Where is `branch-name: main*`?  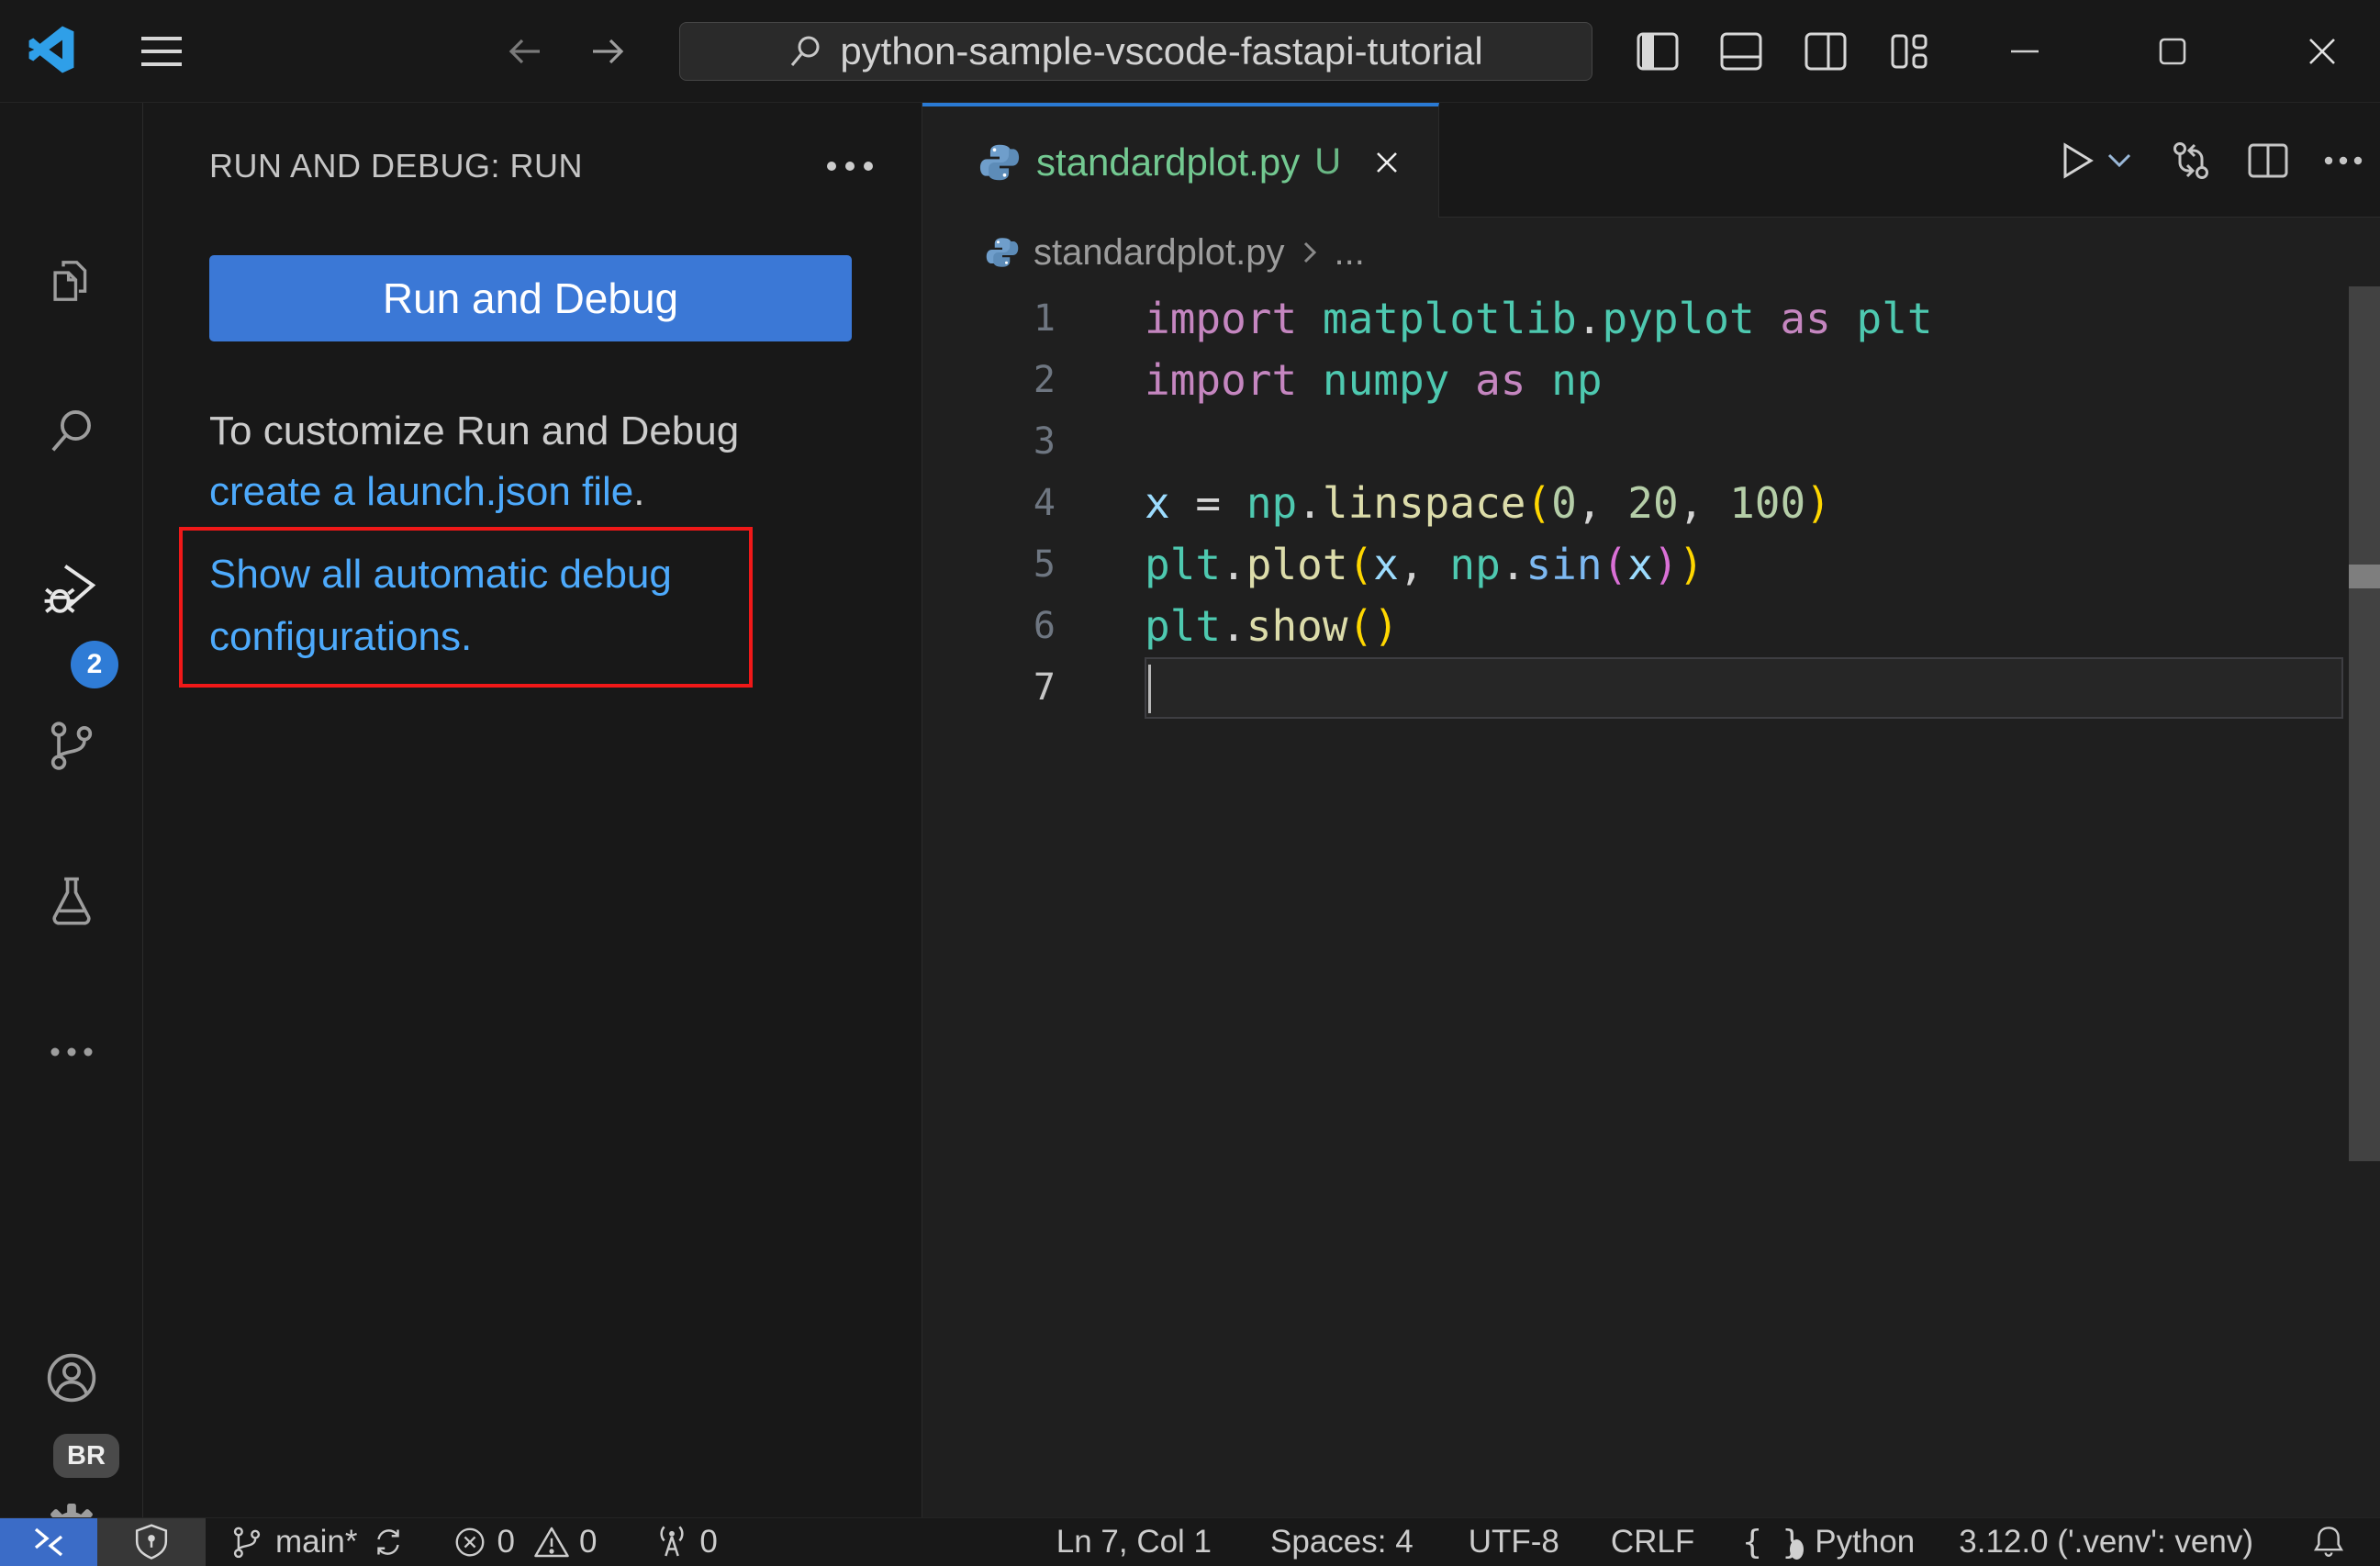 branch-name: main* is located at coordinates (316, 1542).